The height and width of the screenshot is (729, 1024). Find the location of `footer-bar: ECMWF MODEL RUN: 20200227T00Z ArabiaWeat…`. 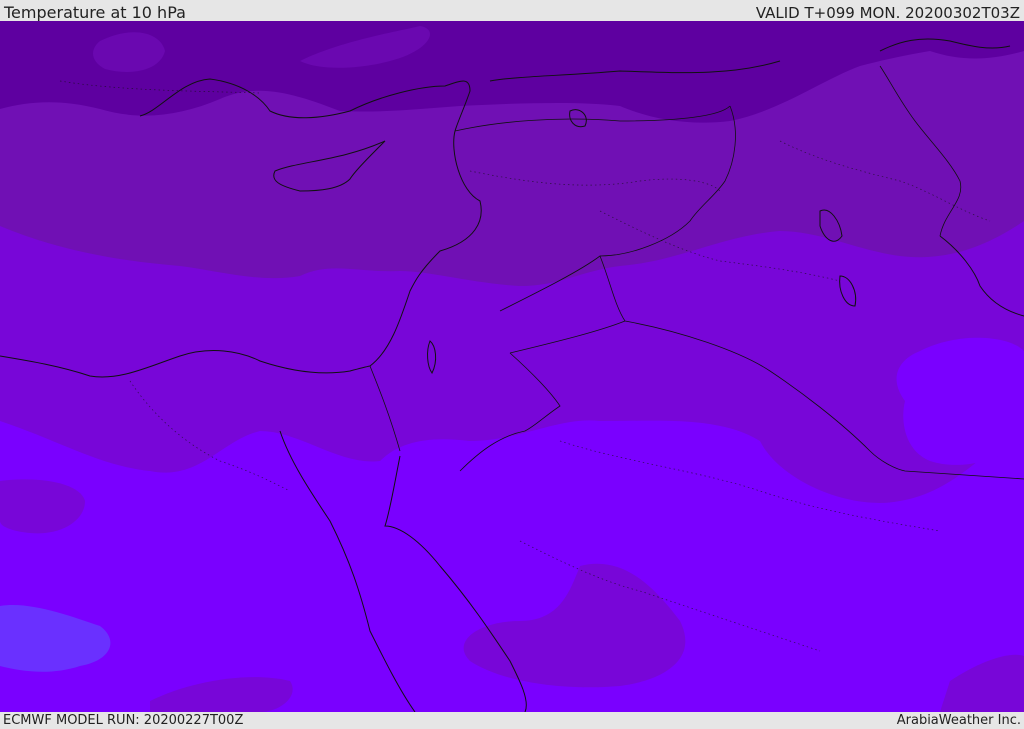

footer-bar: ECMWF MODEL RUN: 20200227T00Z ArabiaWeat… is located at coordinates (512, 720).